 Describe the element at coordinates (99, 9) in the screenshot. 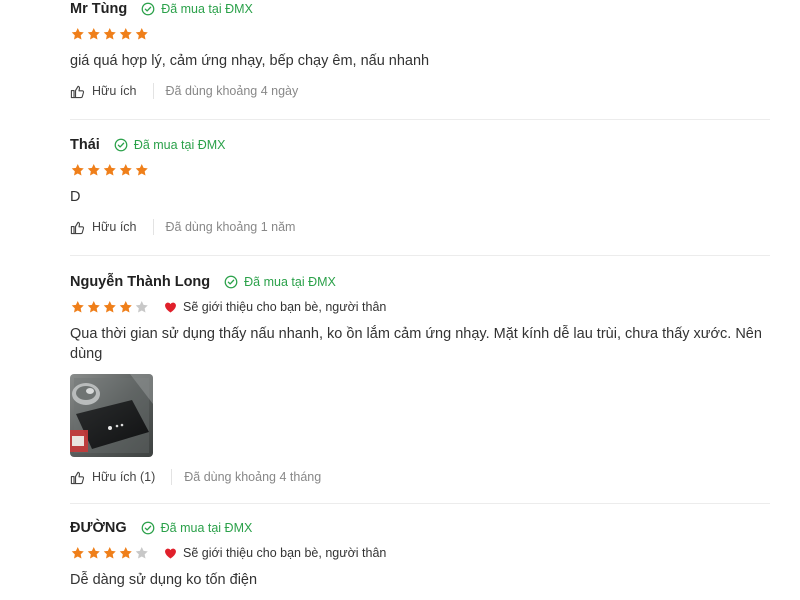

I see `reviewer-name: Mr Tùng` at that location.